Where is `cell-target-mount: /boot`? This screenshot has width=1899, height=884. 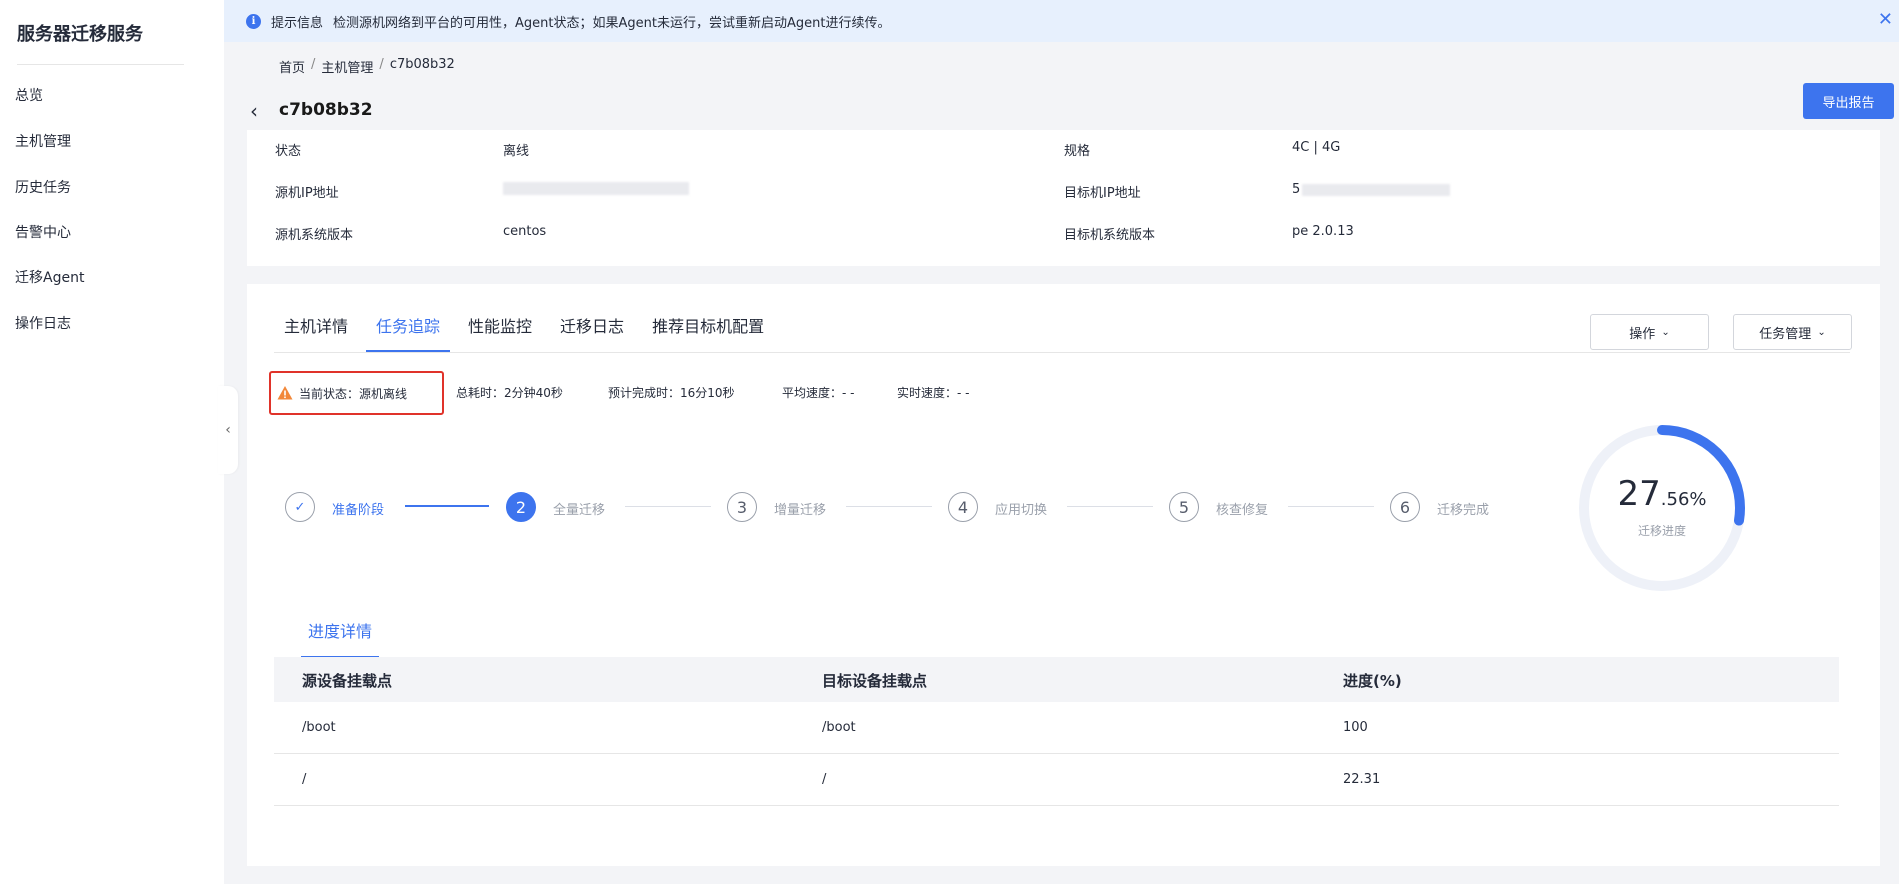
cell-target-mount: /boot is located at coordinates (839, 727).